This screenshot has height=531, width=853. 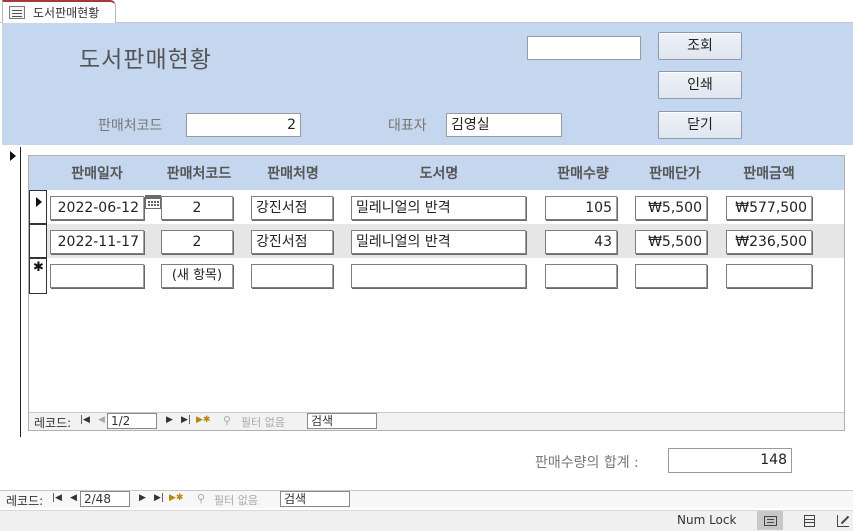 What do you see at coordinates (769, 242) in the screenshot?
I see `cell-amount: ₩236,500` at bounding box center [769, 242].